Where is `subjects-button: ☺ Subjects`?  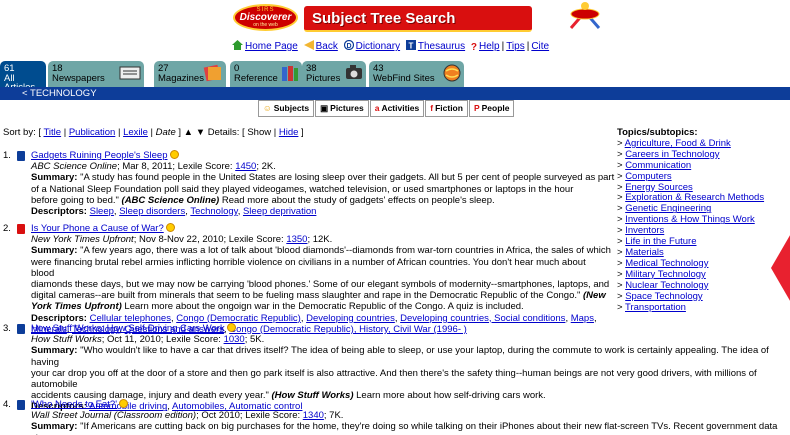 subjects-button: ☺ Subjects is located at coordinates (286, 108).